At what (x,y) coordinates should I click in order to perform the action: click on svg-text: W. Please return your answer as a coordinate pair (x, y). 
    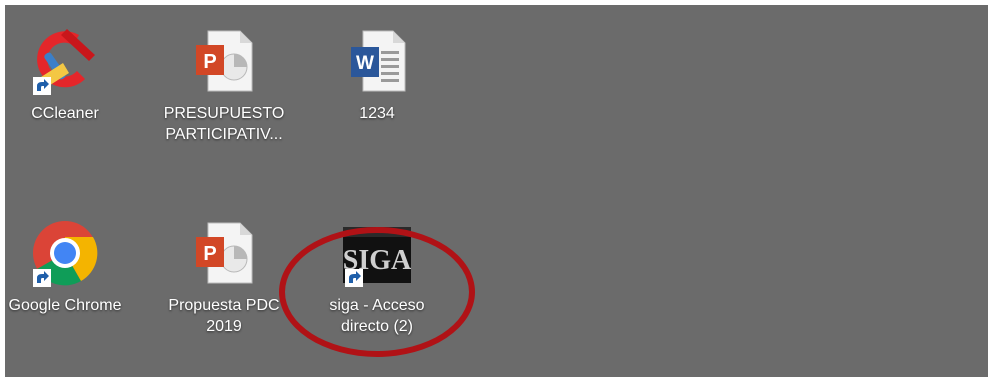
    Looking at the image, I should click on (365, 63).